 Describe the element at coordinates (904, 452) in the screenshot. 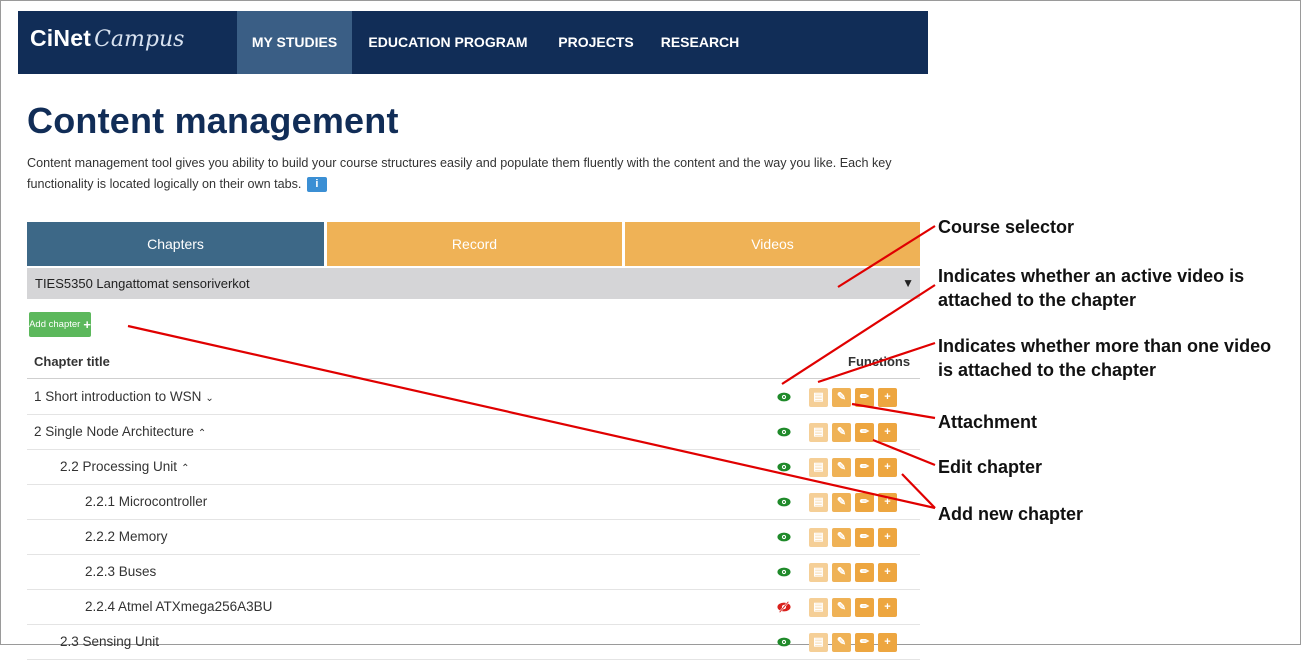

I see `pointer-edit-chapter` at that location.